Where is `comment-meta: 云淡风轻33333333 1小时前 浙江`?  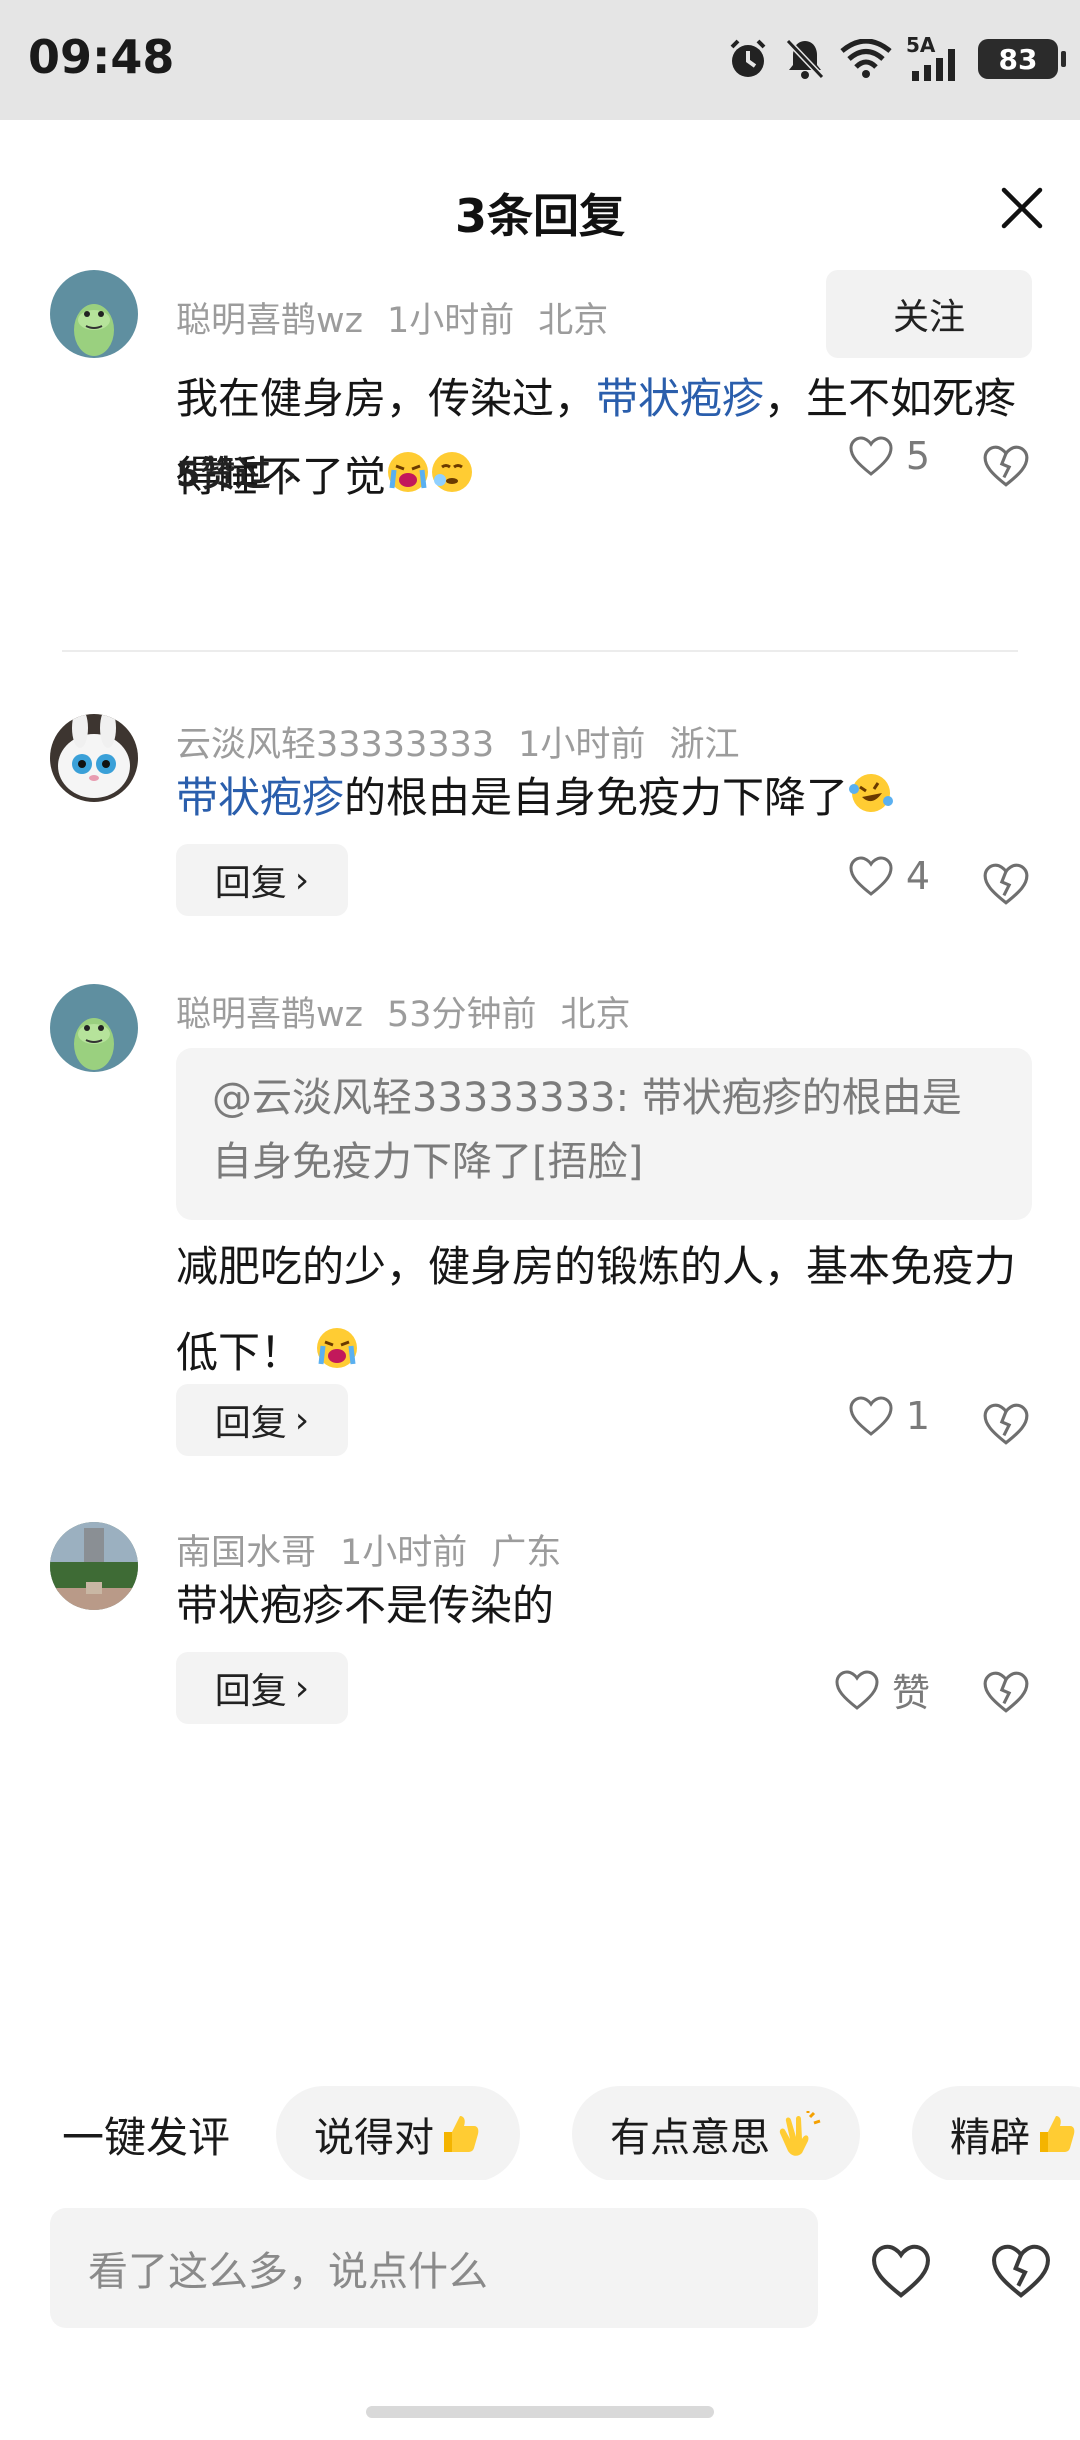
comment-meta: 云淡风轻33333333 1小时前 浙江 is located at coordinates (469, 741).